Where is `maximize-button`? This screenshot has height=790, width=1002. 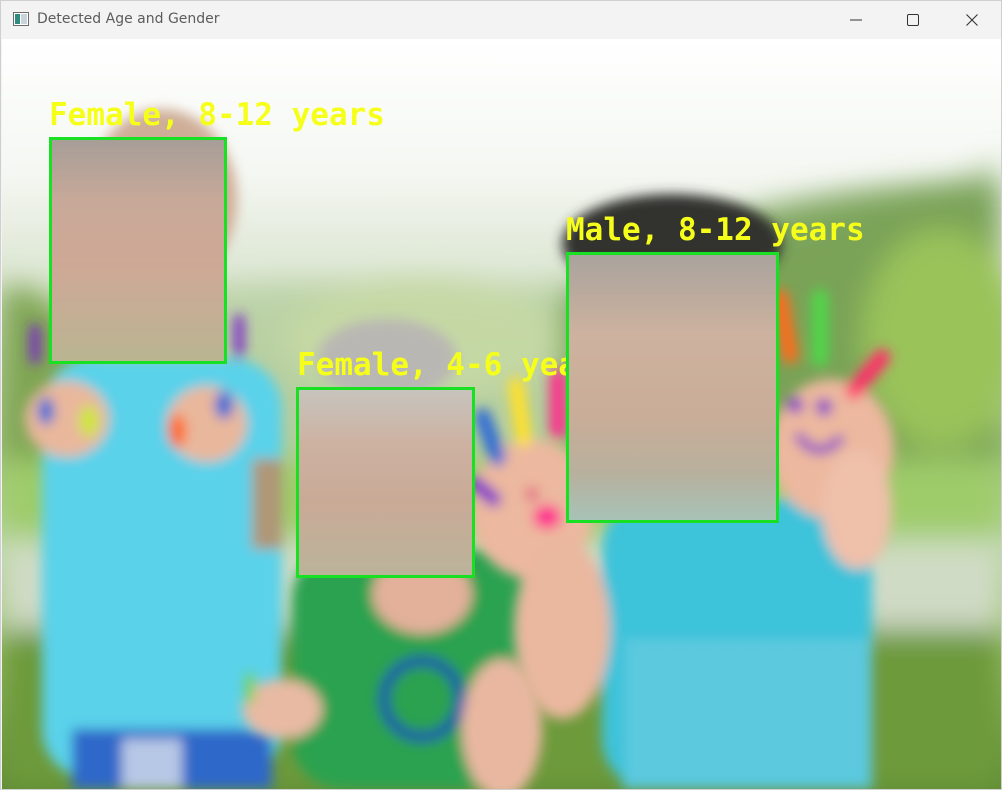
maximize-button is located at coordinates (913, 20).